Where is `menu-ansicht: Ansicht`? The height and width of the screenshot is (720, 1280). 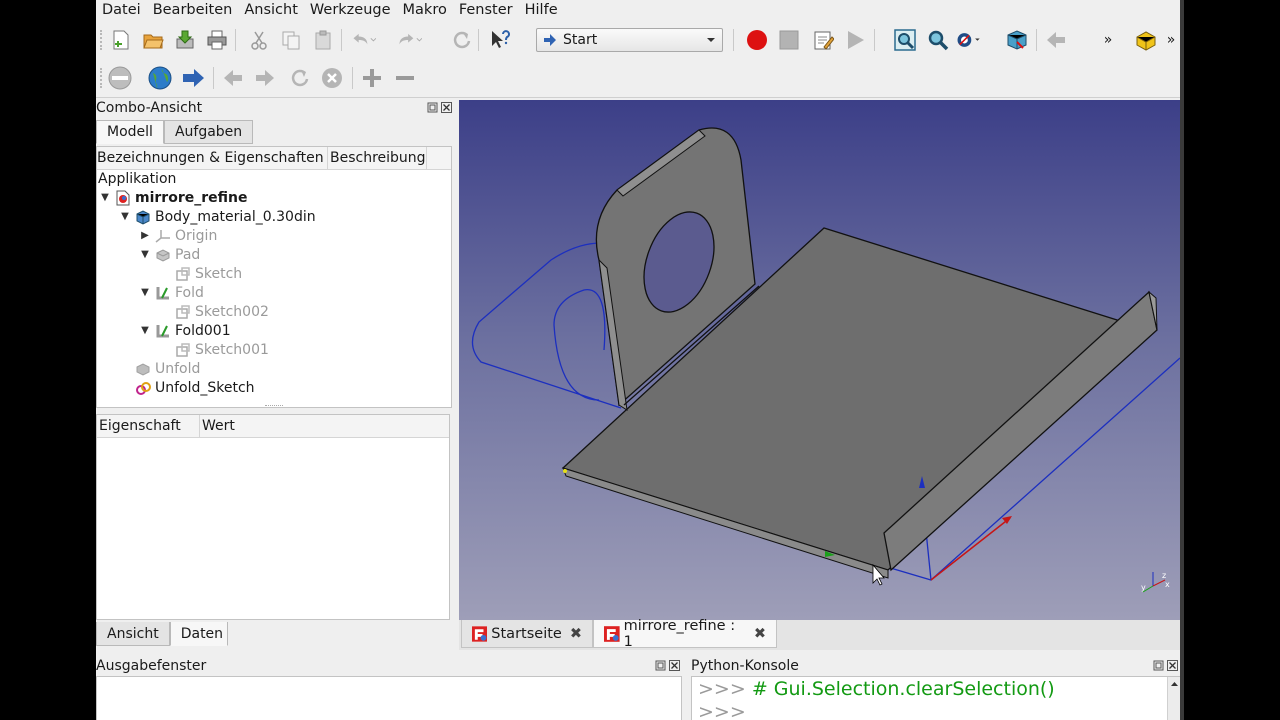 menu-ansicht: Ansicht is located at coordinates (271, 10).